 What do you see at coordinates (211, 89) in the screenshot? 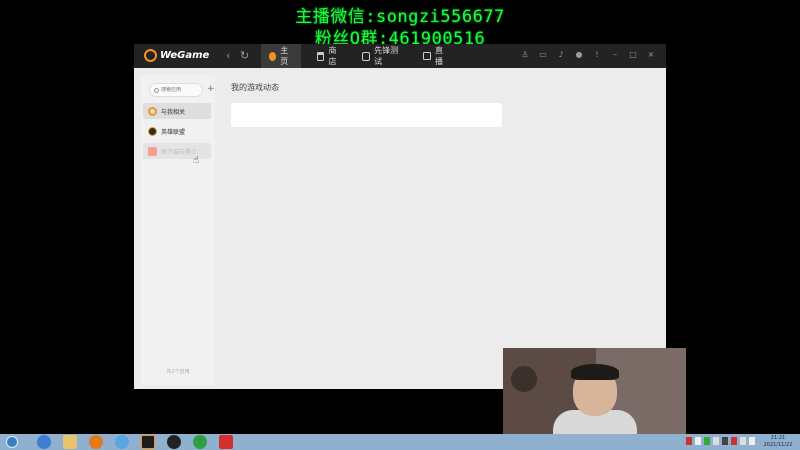
I see `add-app-button: +` at bounding box center [211, 89].